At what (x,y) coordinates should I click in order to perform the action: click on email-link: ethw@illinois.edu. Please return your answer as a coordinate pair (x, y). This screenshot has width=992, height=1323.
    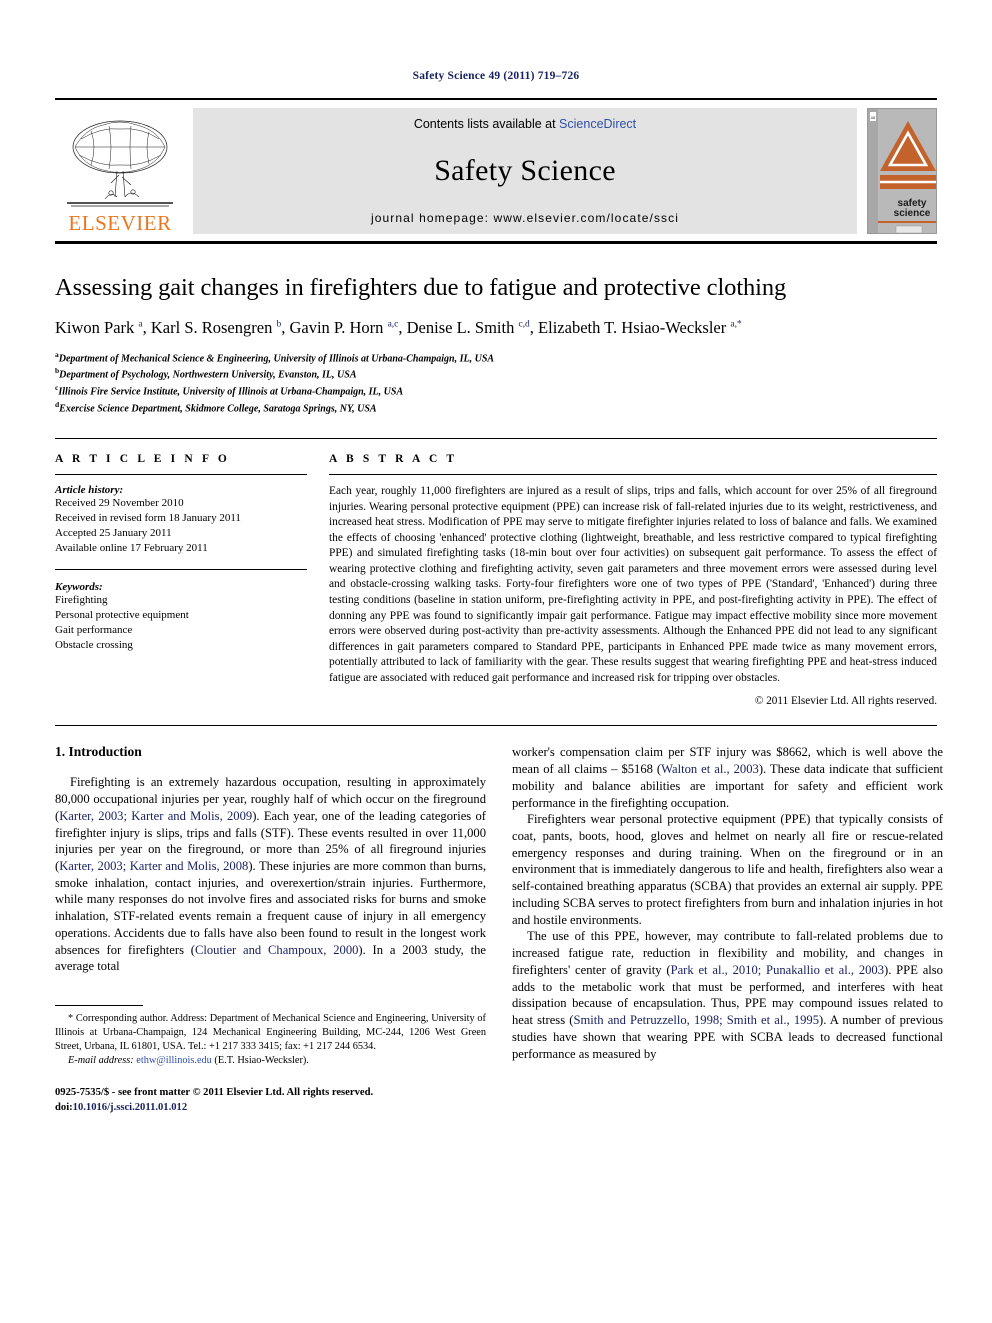
    Looking at the image, I should click on (174, 1060).